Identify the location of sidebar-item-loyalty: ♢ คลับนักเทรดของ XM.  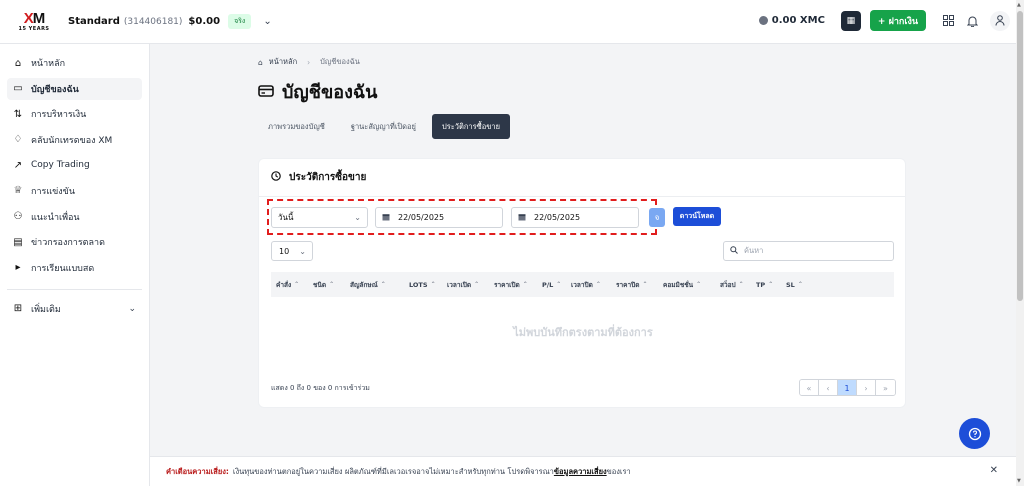
(74, 140).